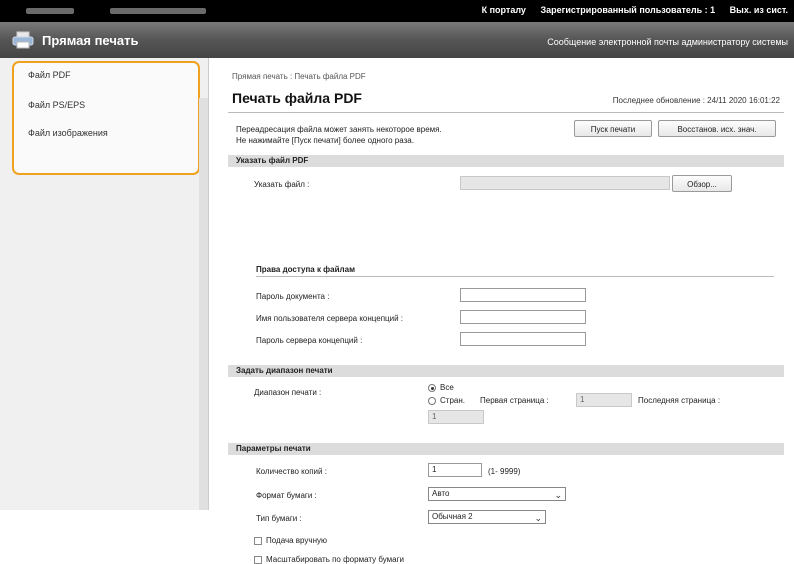  Describe the element at coordinates (90, 40) in the screenshot. I see `app-title: Прямая печать` at that location.